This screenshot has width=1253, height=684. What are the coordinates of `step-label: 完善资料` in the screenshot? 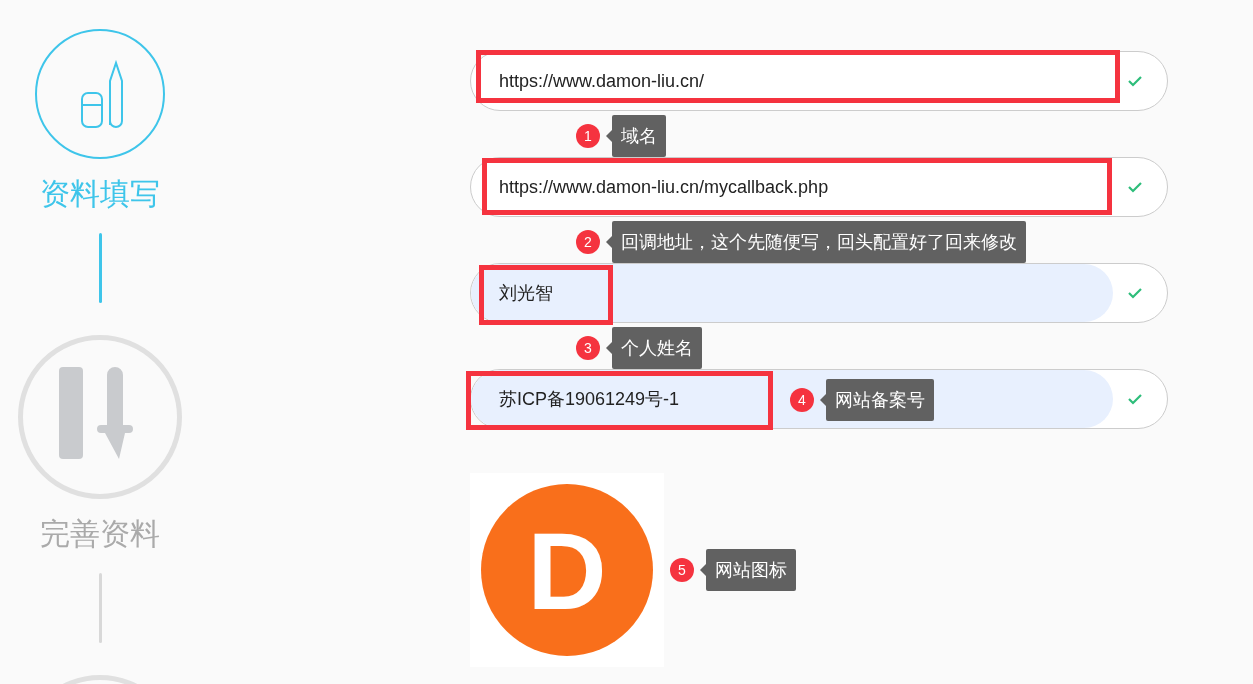 It's located at (100, 534).